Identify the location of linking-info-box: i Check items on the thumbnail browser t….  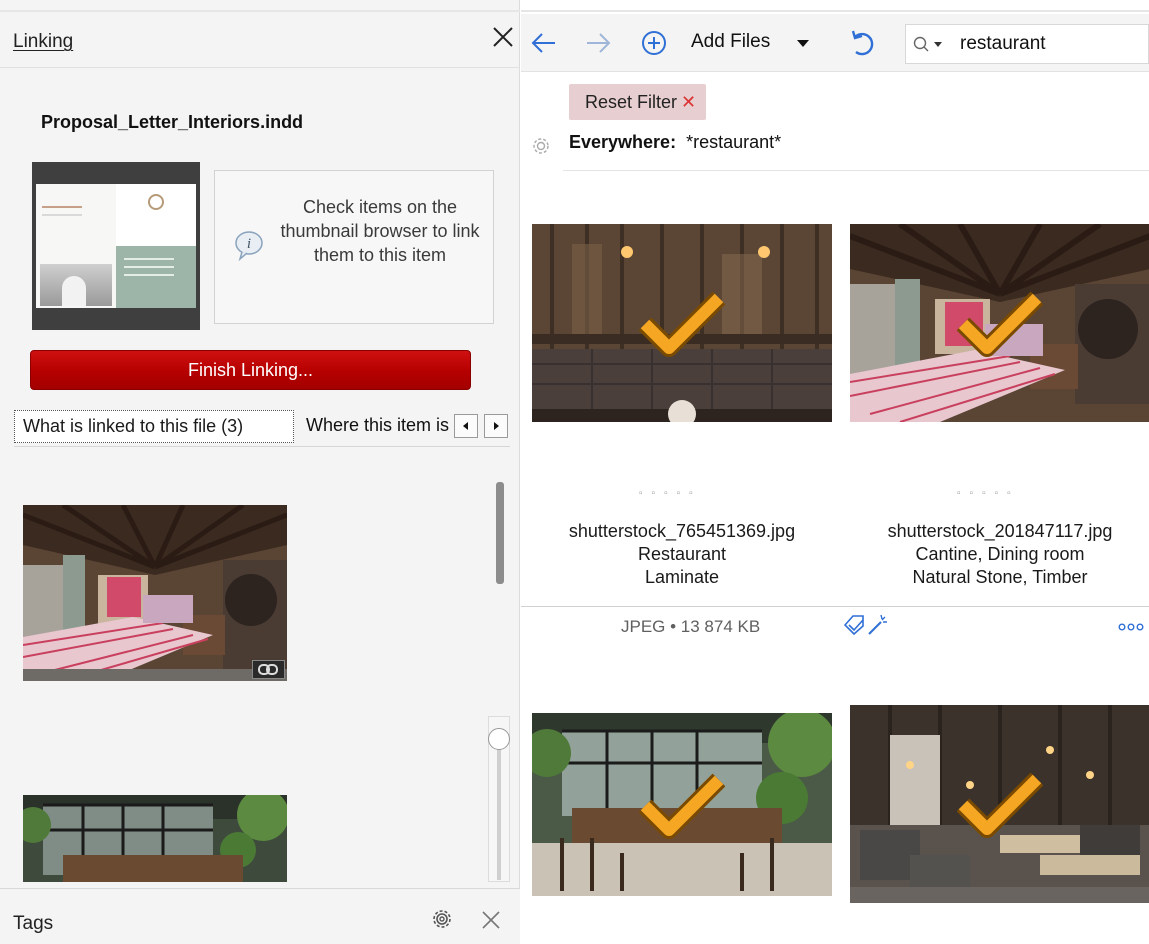
(354, 247).